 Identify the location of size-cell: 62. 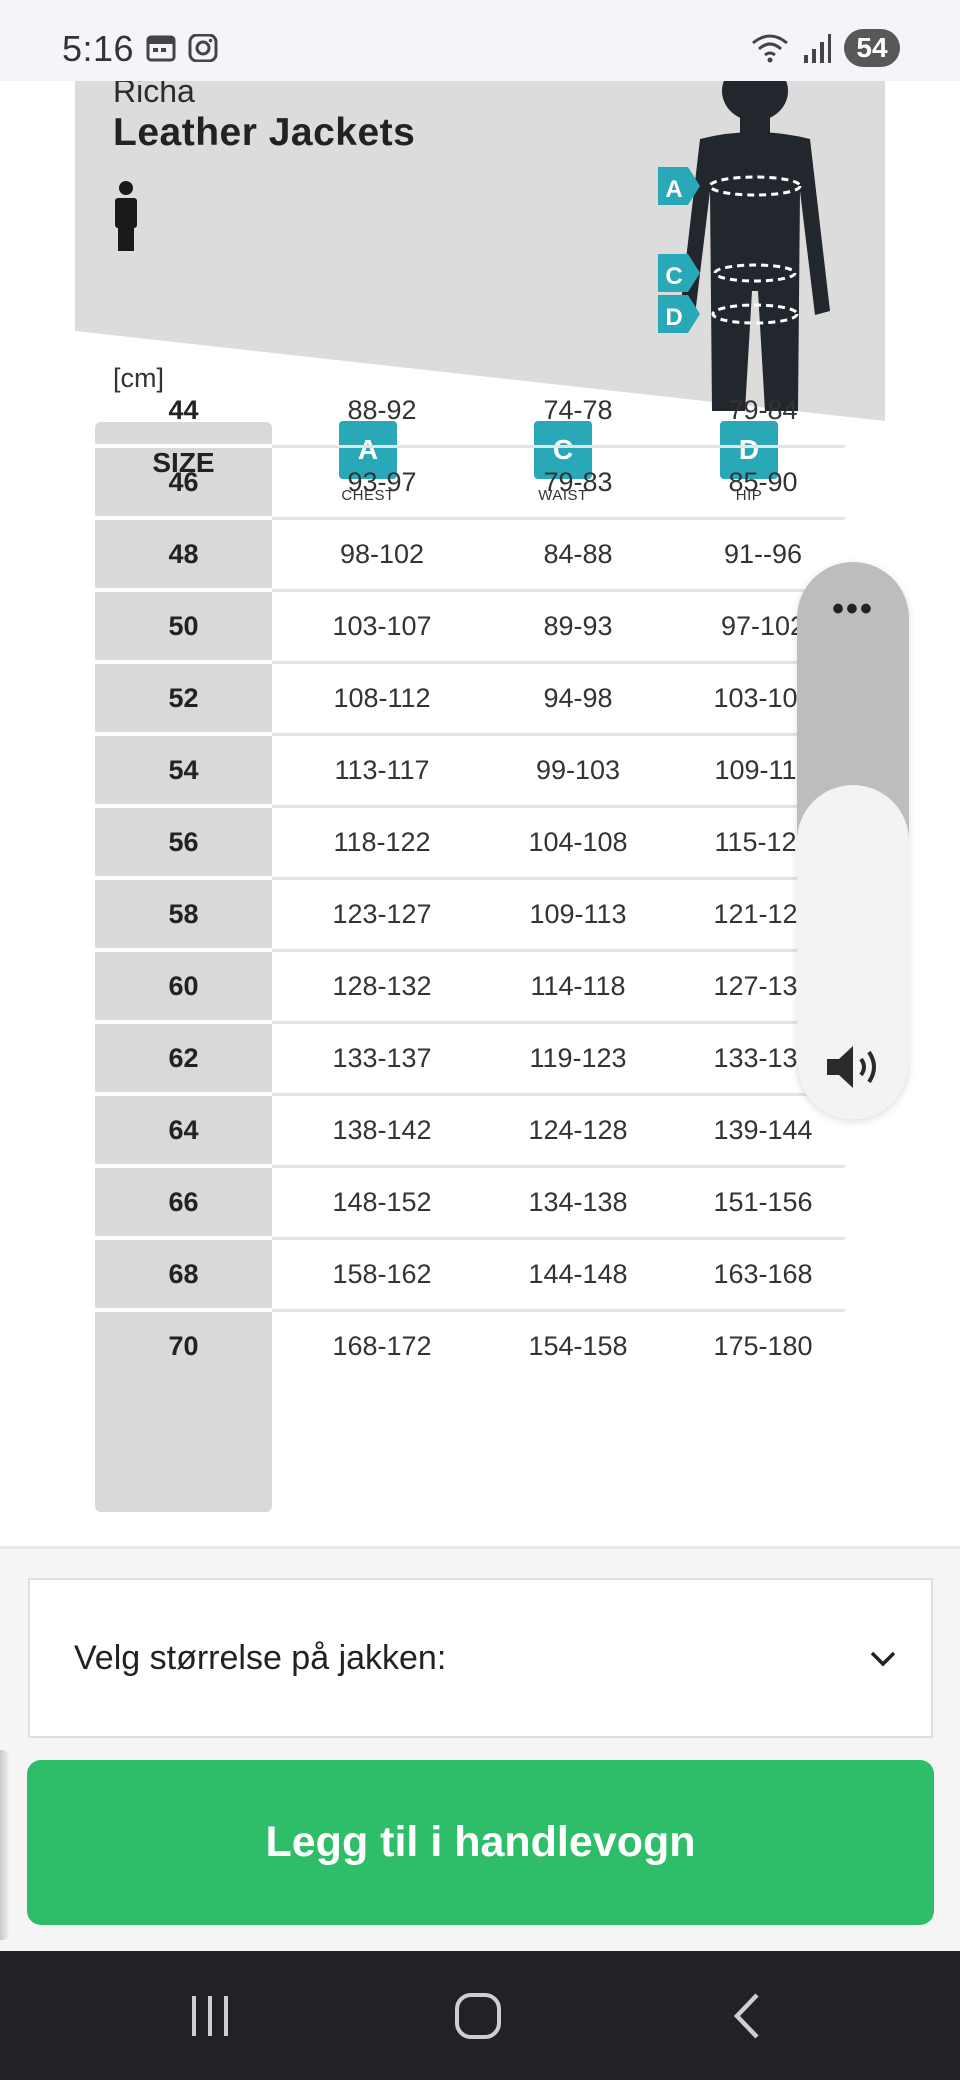
(183, 1058).